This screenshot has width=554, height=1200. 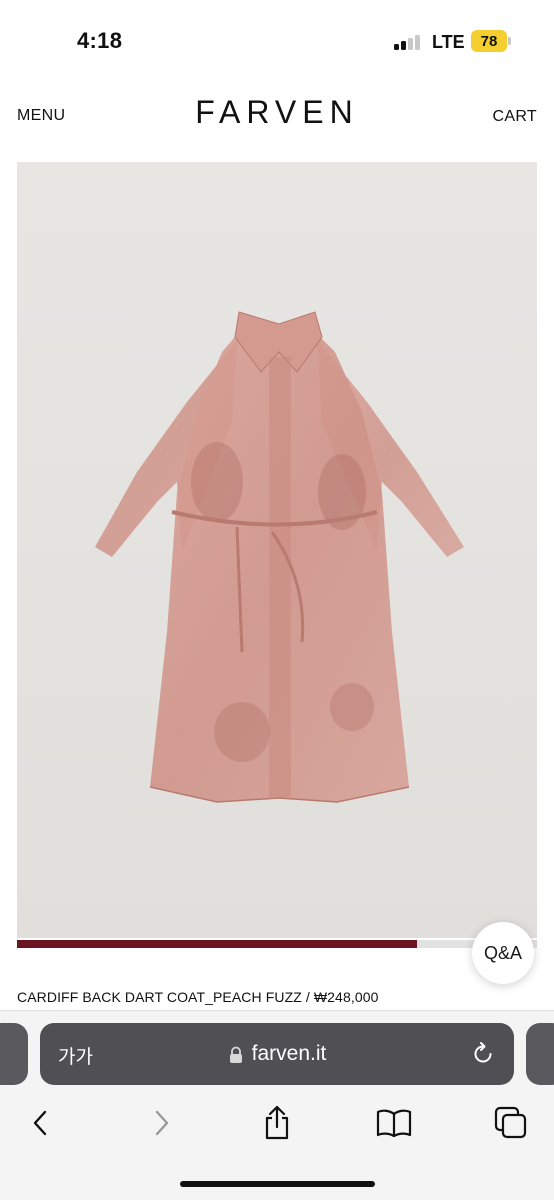 What do you see at coordinates (448, 42) in the screenshot?
I see `network-type: LTE` at bounding box center [448, 42].